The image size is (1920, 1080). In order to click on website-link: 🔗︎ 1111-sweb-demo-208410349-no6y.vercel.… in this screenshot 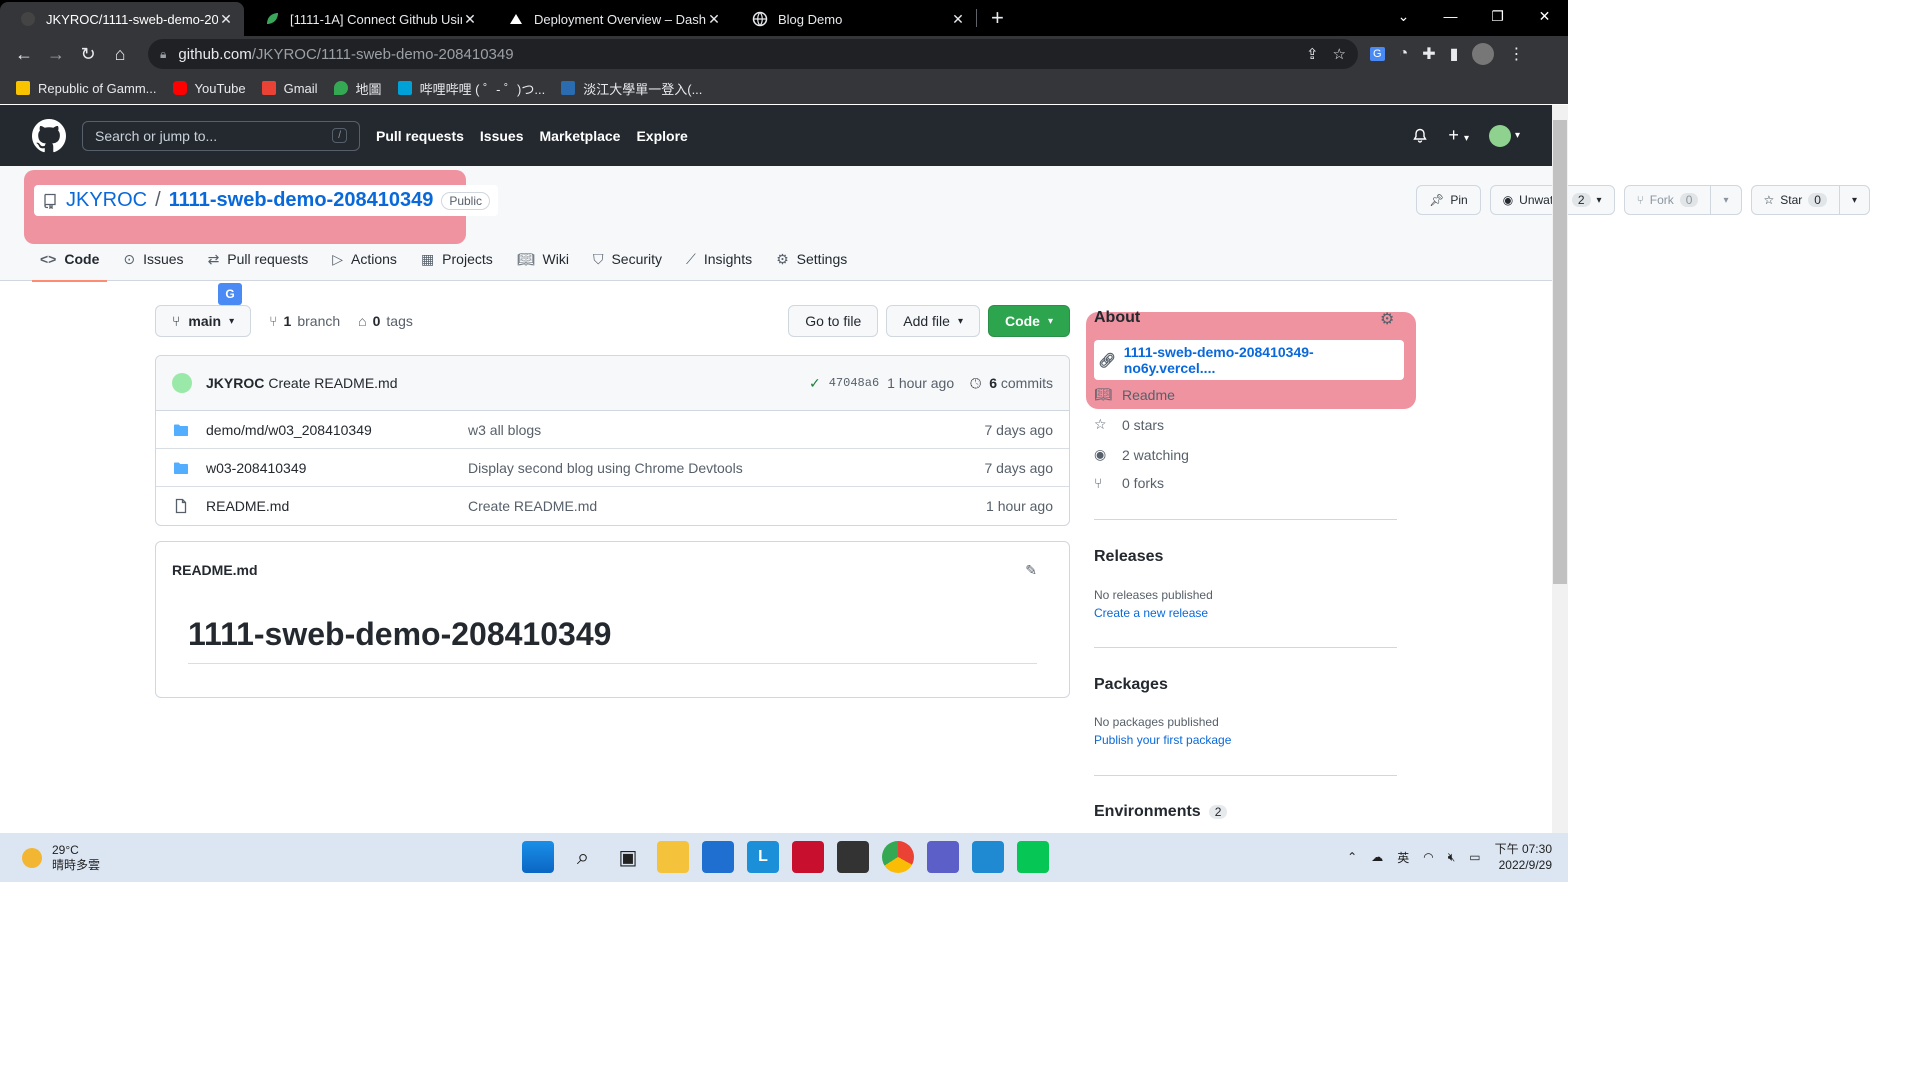, I will do `click(1249, 360)`.